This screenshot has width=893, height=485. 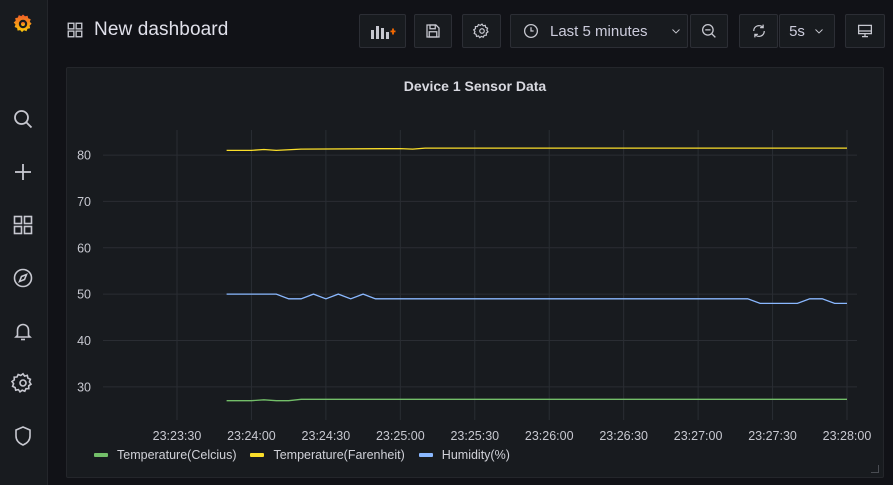 I want to click on x-tick-label: 23:23:30, so click(x=177, y=436).